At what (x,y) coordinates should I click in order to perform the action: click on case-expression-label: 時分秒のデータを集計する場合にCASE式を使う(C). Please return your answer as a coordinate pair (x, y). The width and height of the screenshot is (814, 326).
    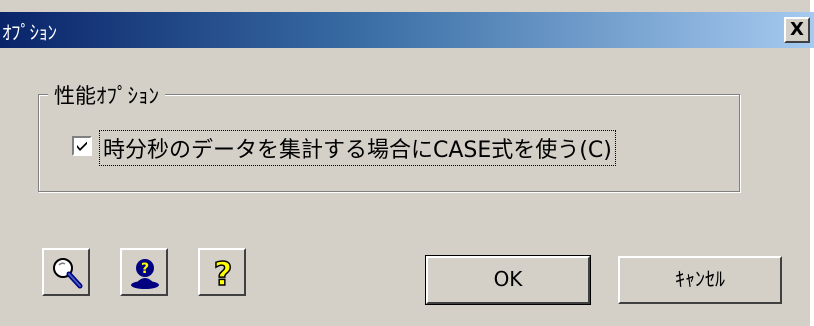
    Looking at the image, I should click on (357, 148).